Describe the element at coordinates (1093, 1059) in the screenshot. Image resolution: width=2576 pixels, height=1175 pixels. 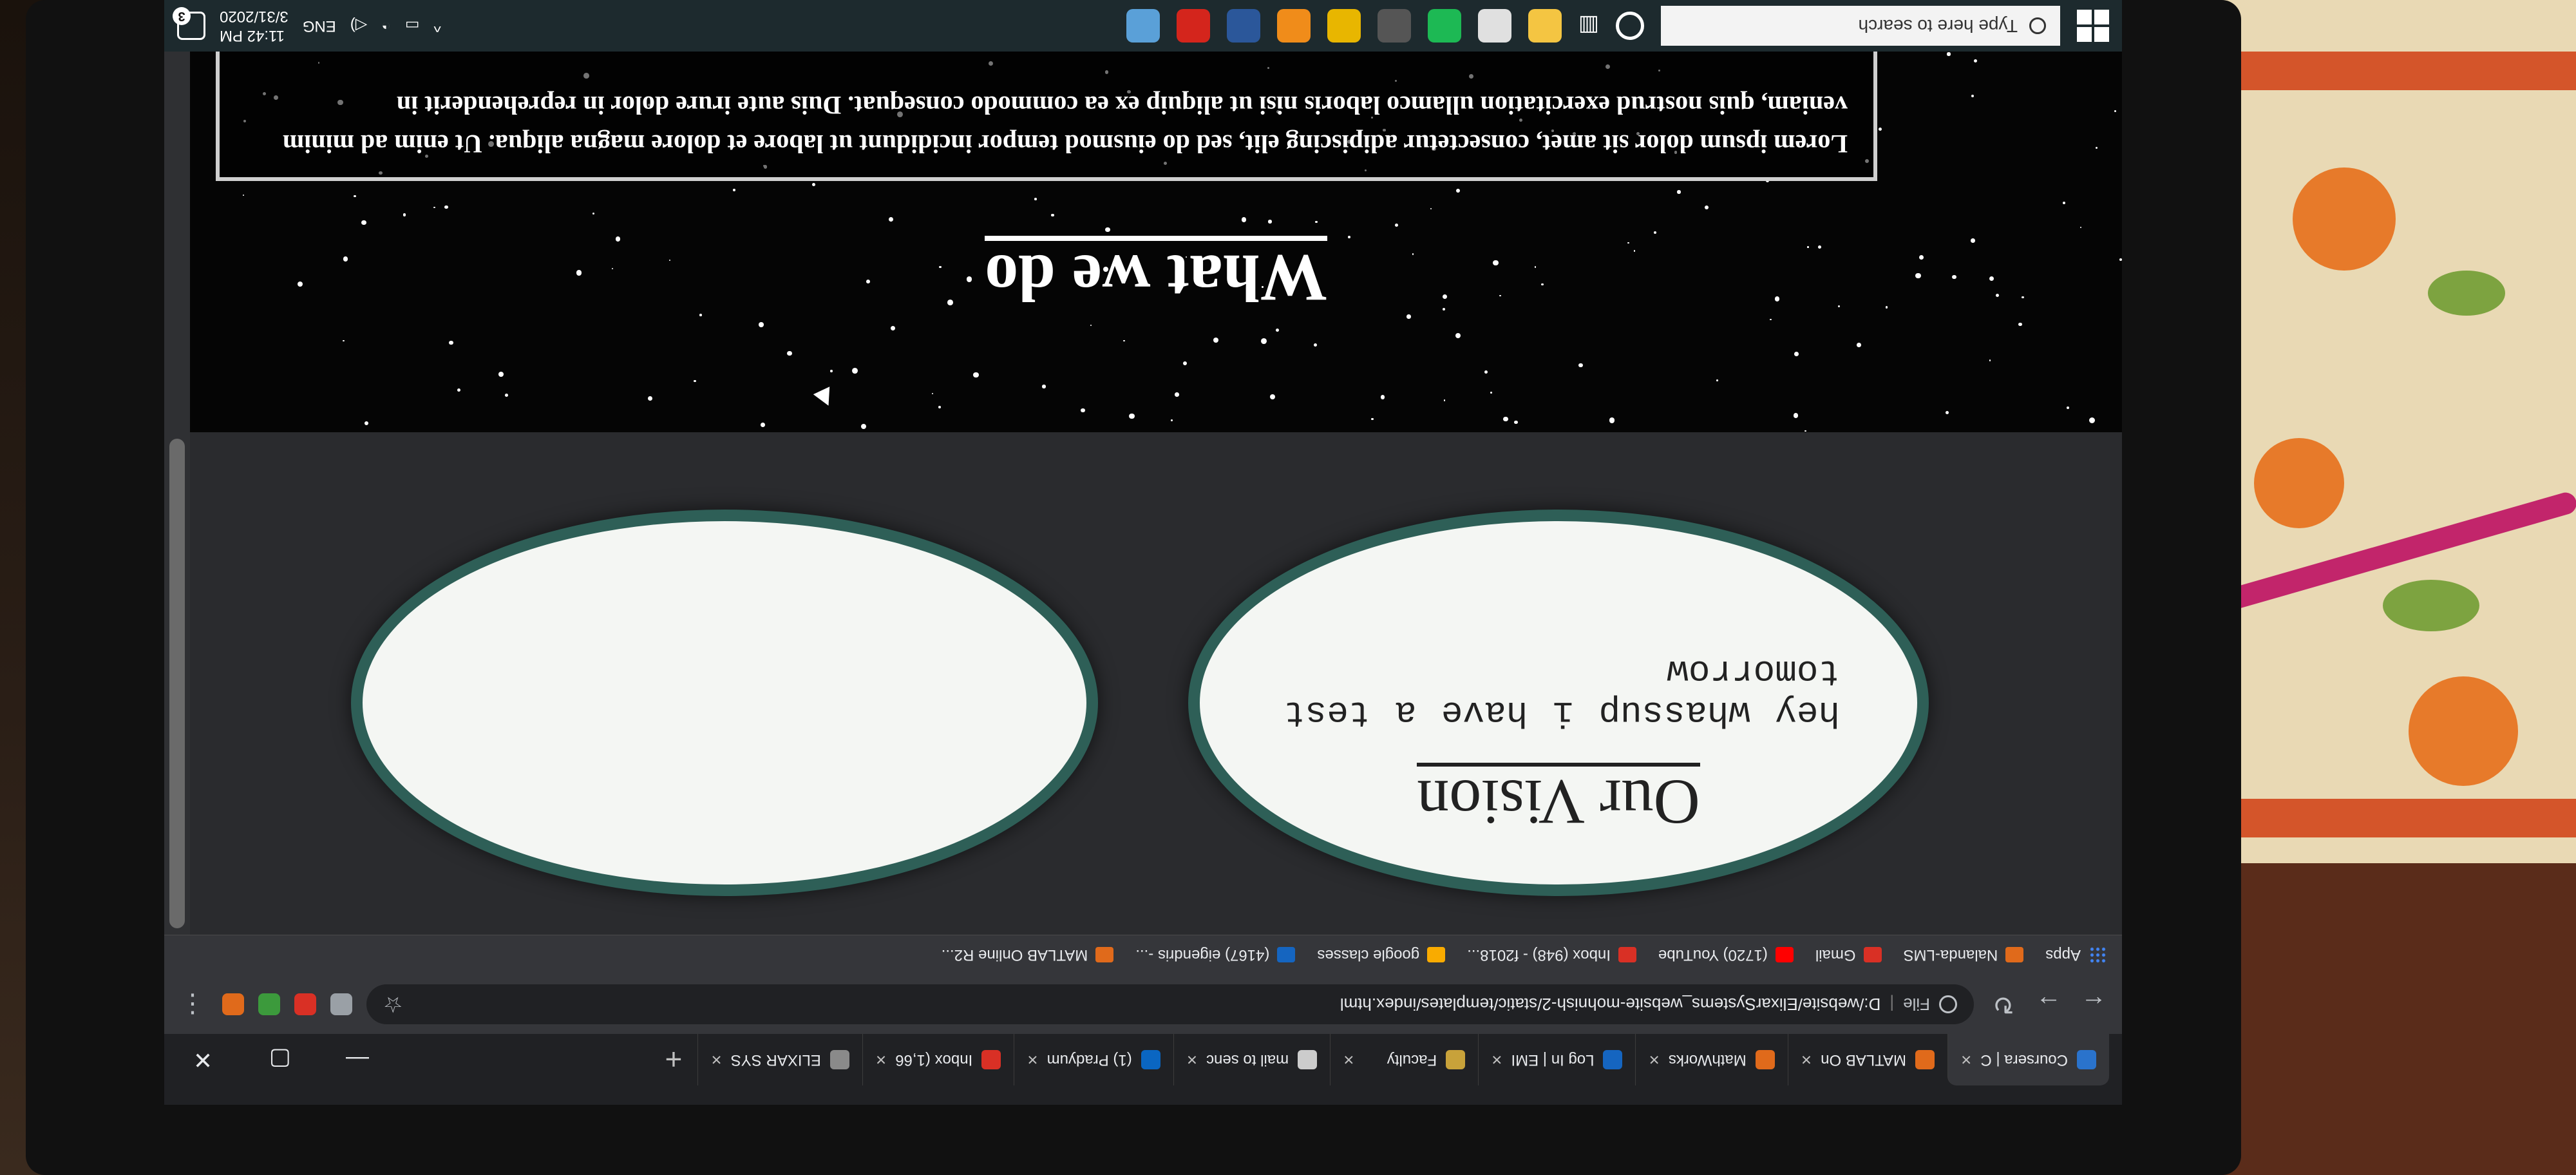
I see `browser-tab: (1) Pradyum ×` at that location.